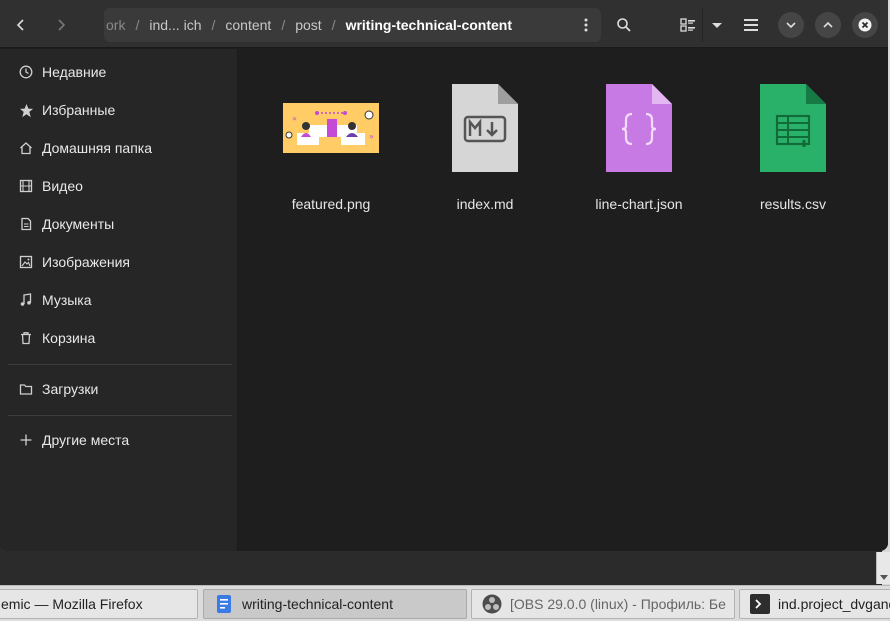  I want to click on forward-button, so click(61, 25).